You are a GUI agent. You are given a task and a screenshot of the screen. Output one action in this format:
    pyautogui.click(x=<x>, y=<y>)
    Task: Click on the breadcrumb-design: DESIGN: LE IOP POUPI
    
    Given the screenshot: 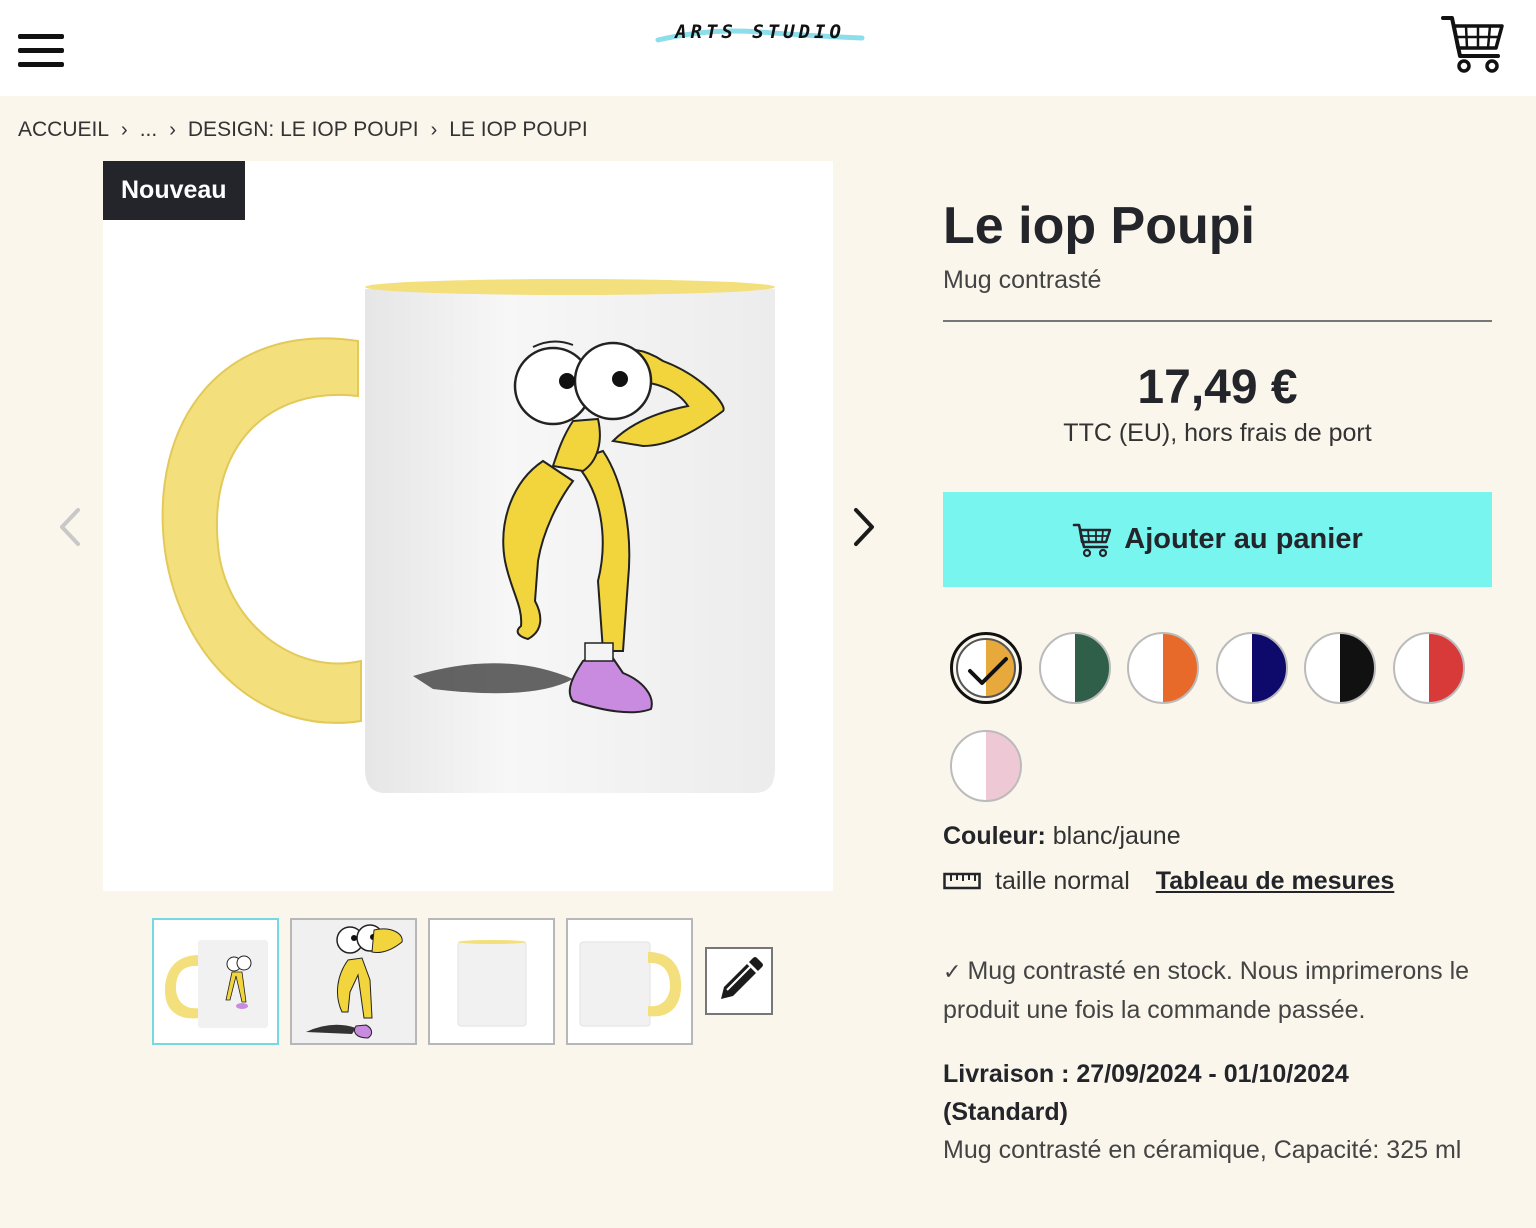 What is the action you would take?
    pyautogui.click(x=303, y=130)
    